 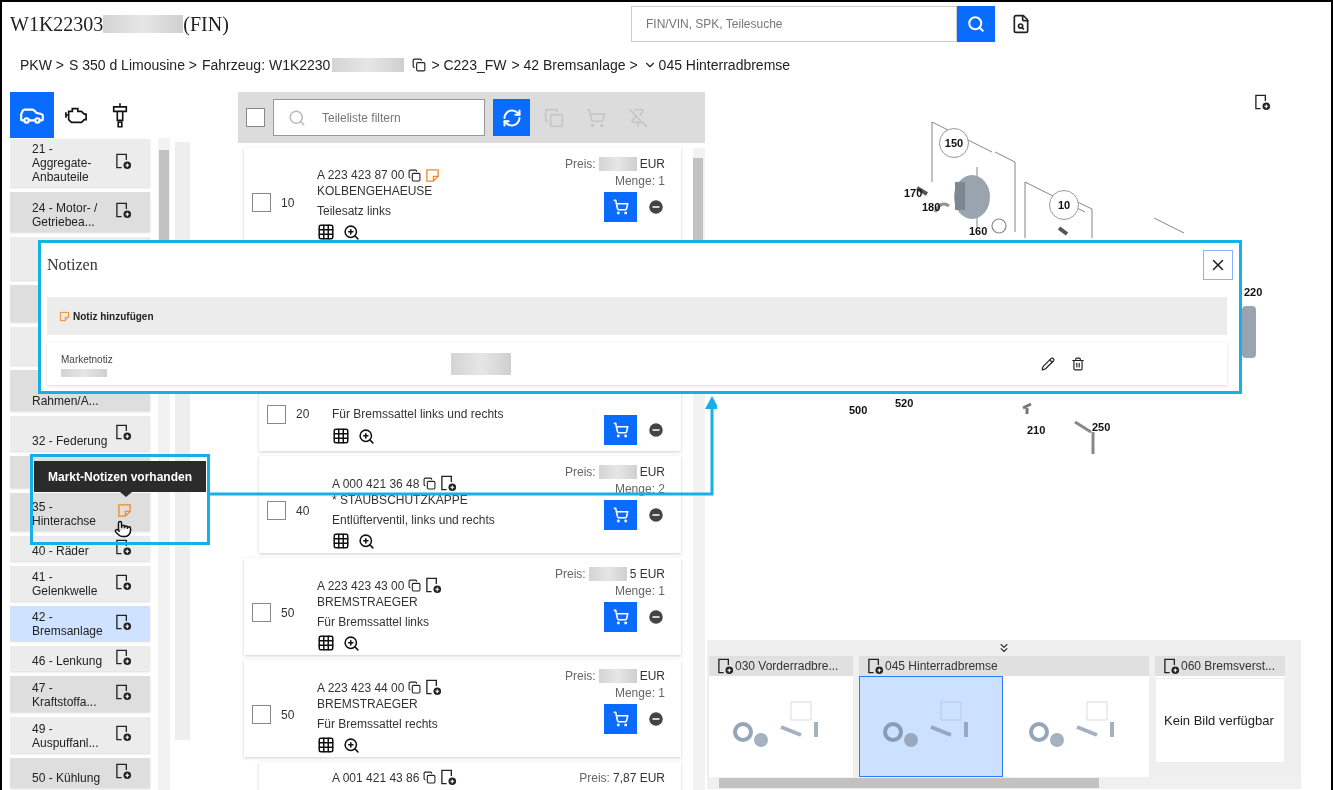 I want to click on vehicle-title: W1K22303, so click(x=57, y=24).